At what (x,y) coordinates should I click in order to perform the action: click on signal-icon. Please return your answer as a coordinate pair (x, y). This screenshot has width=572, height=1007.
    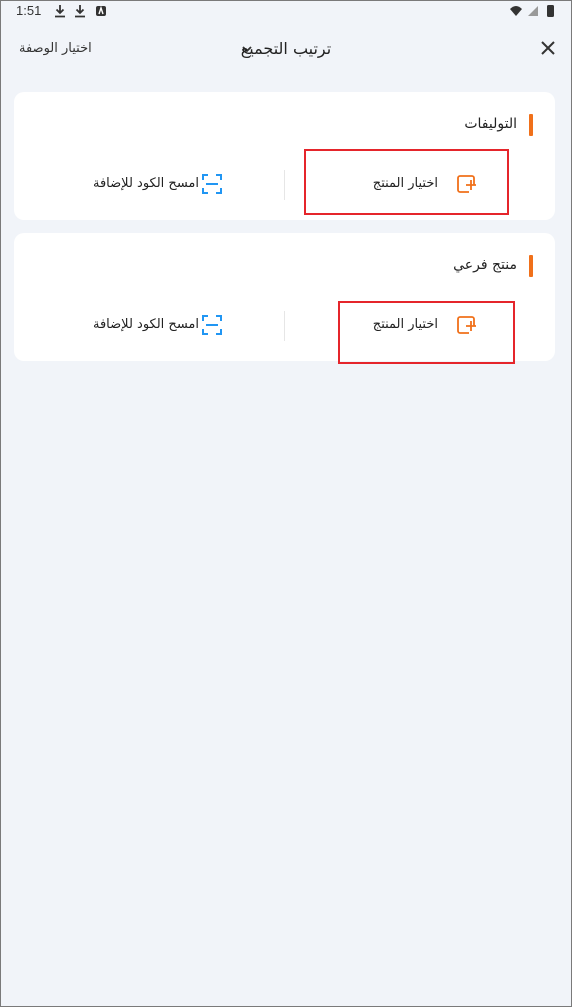
    Looking at the image, I should click on (533, 11).